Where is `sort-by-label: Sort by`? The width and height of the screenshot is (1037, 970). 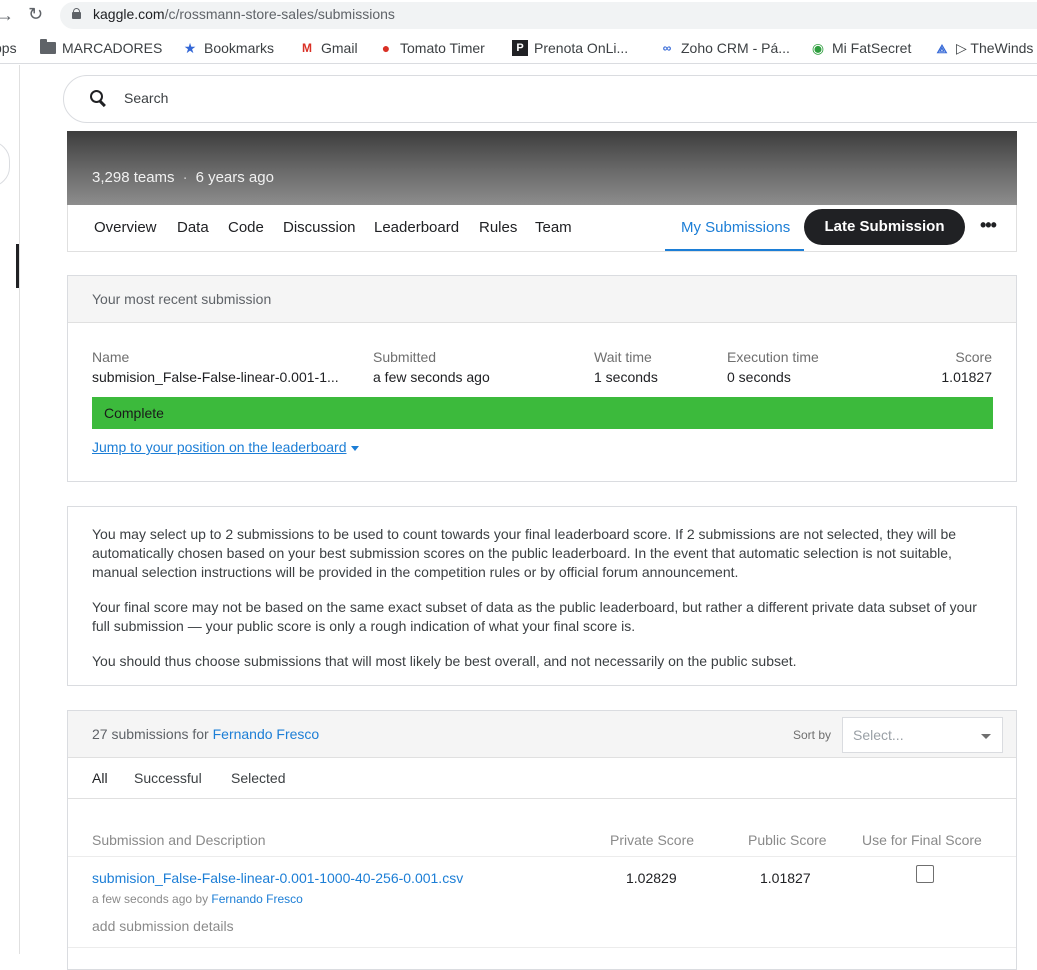
sort-by-label: Sort by is located at coordinates (812, 735).